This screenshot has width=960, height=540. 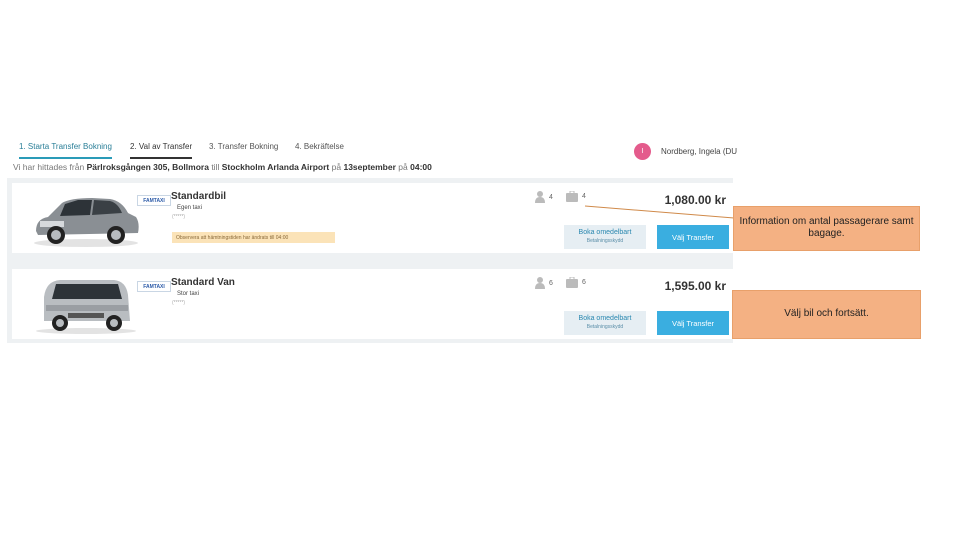 What do you see at coordinates (826, 314) in the screenshot?
I see `callout-choose-car: Välj bil och fortsätt.` at bounding box center [826, 314].